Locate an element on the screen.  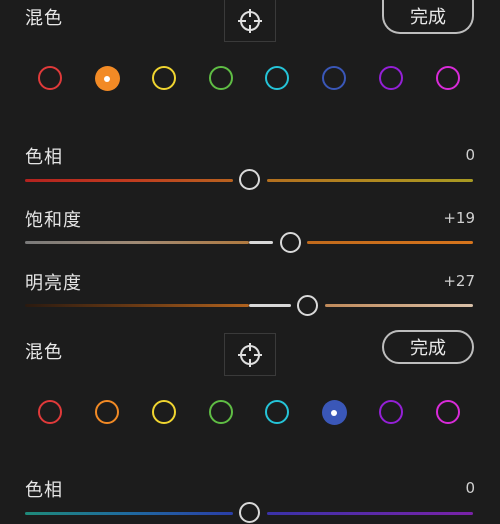
done-button: 完成 is located at coordinates (428, 17).